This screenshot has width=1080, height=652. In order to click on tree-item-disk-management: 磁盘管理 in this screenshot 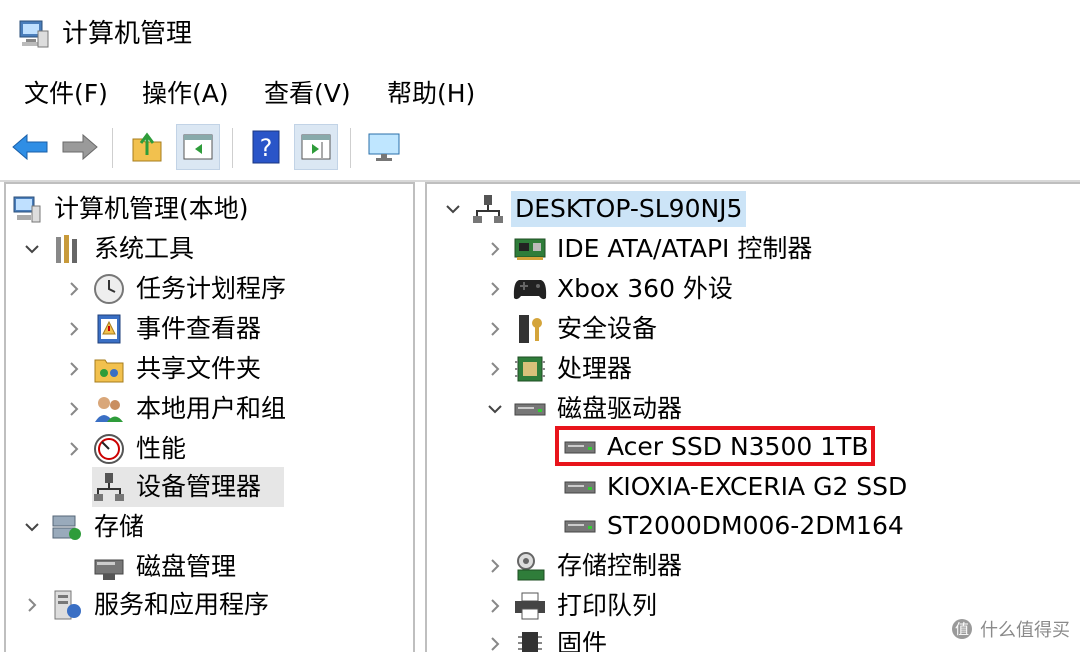, I will do `click(166, 567)`.